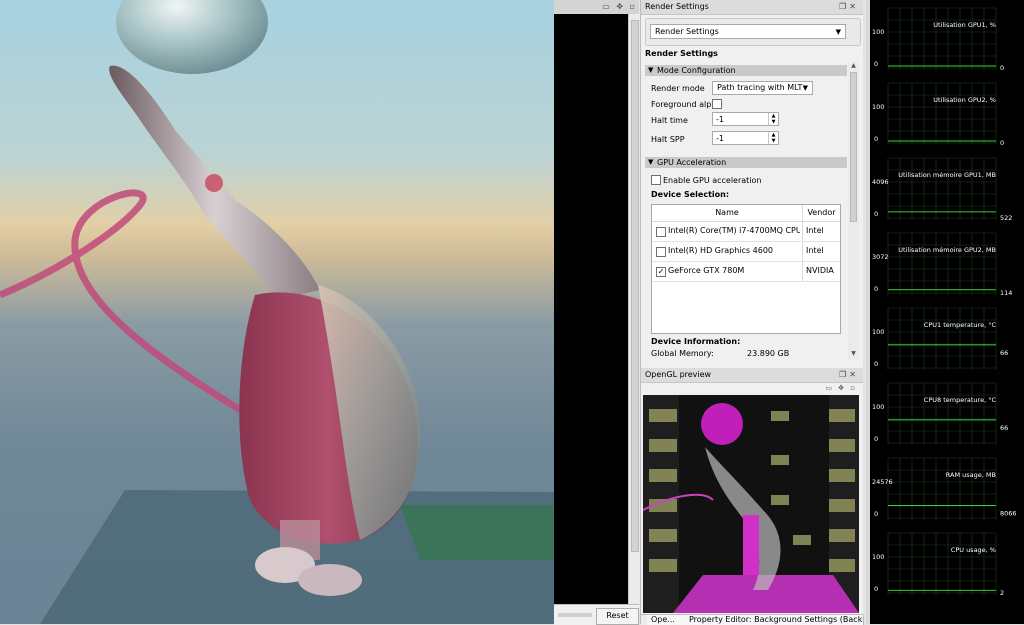  Describe the element at coordinates (820, 270) in the screenshot. I see `device-vendor: NVIDIA` at that location.